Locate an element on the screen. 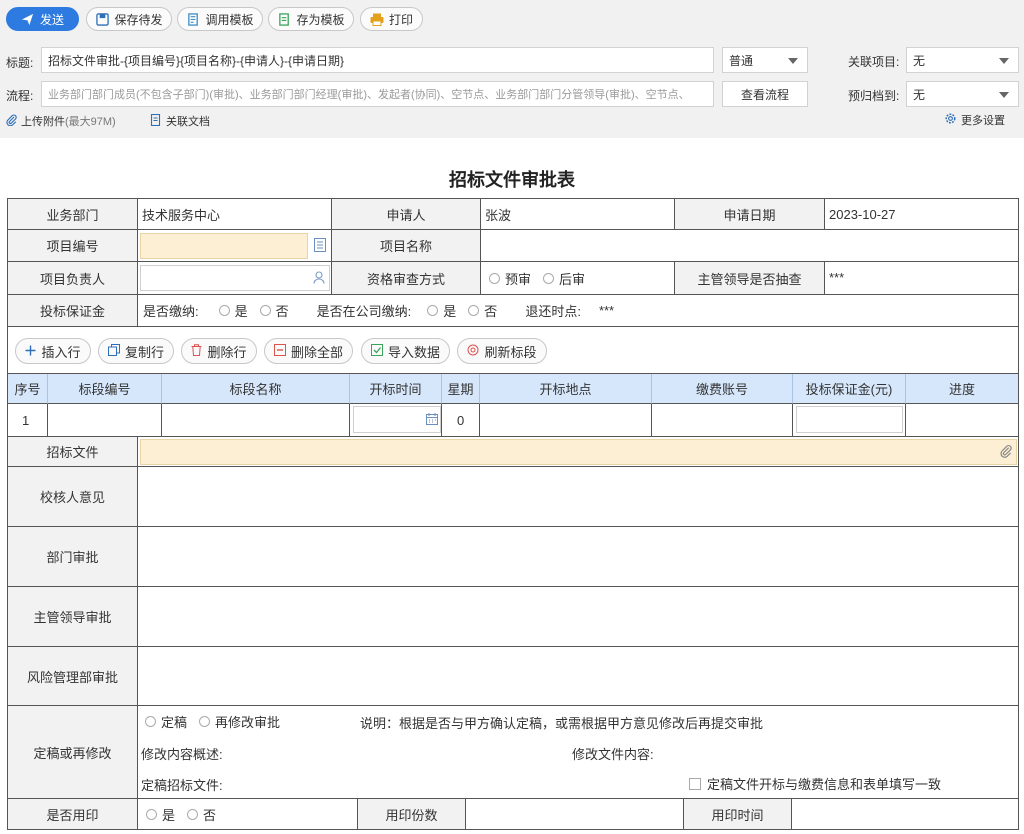 The width and height of the screenshot is (1024, 834). row-account is located at coordinates (722, 420).